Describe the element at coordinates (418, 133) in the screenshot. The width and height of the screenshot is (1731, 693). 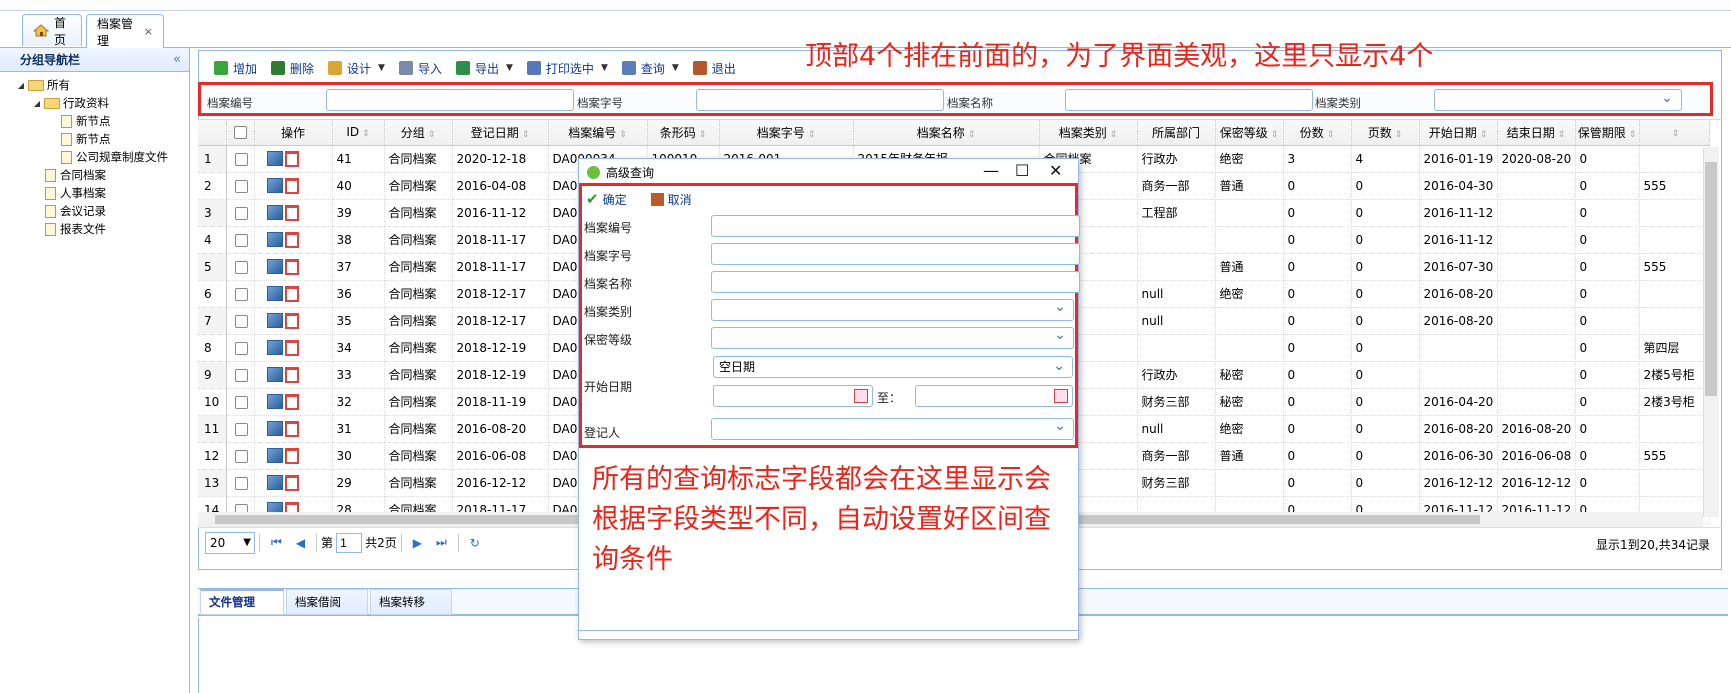
I see `column-header: 分组 ⇕` at that location.